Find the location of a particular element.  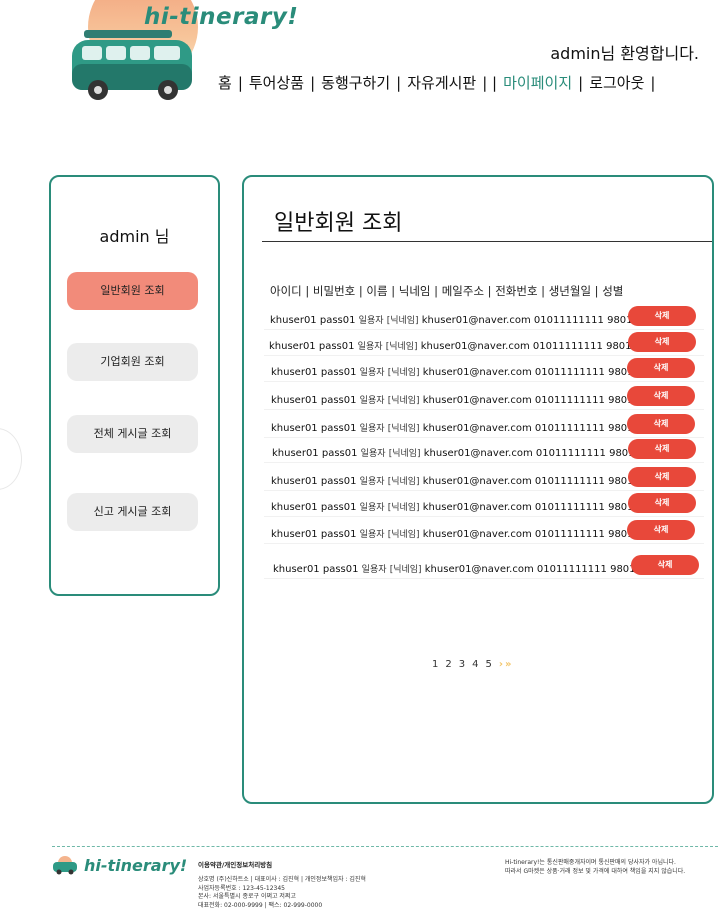

nav-find-companion: 동행구하기 is located at coordinates (355, 82).